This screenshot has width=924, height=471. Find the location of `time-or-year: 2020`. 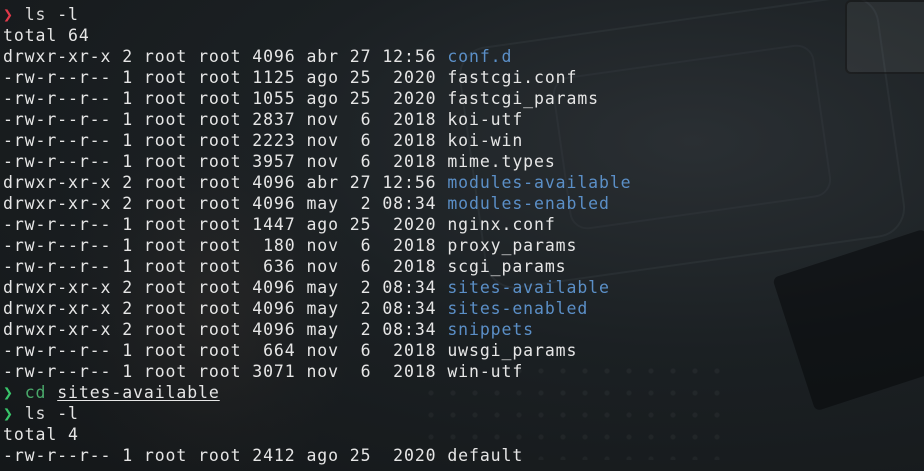

time-or-year: 2020 is located at coordinates (409, 77).